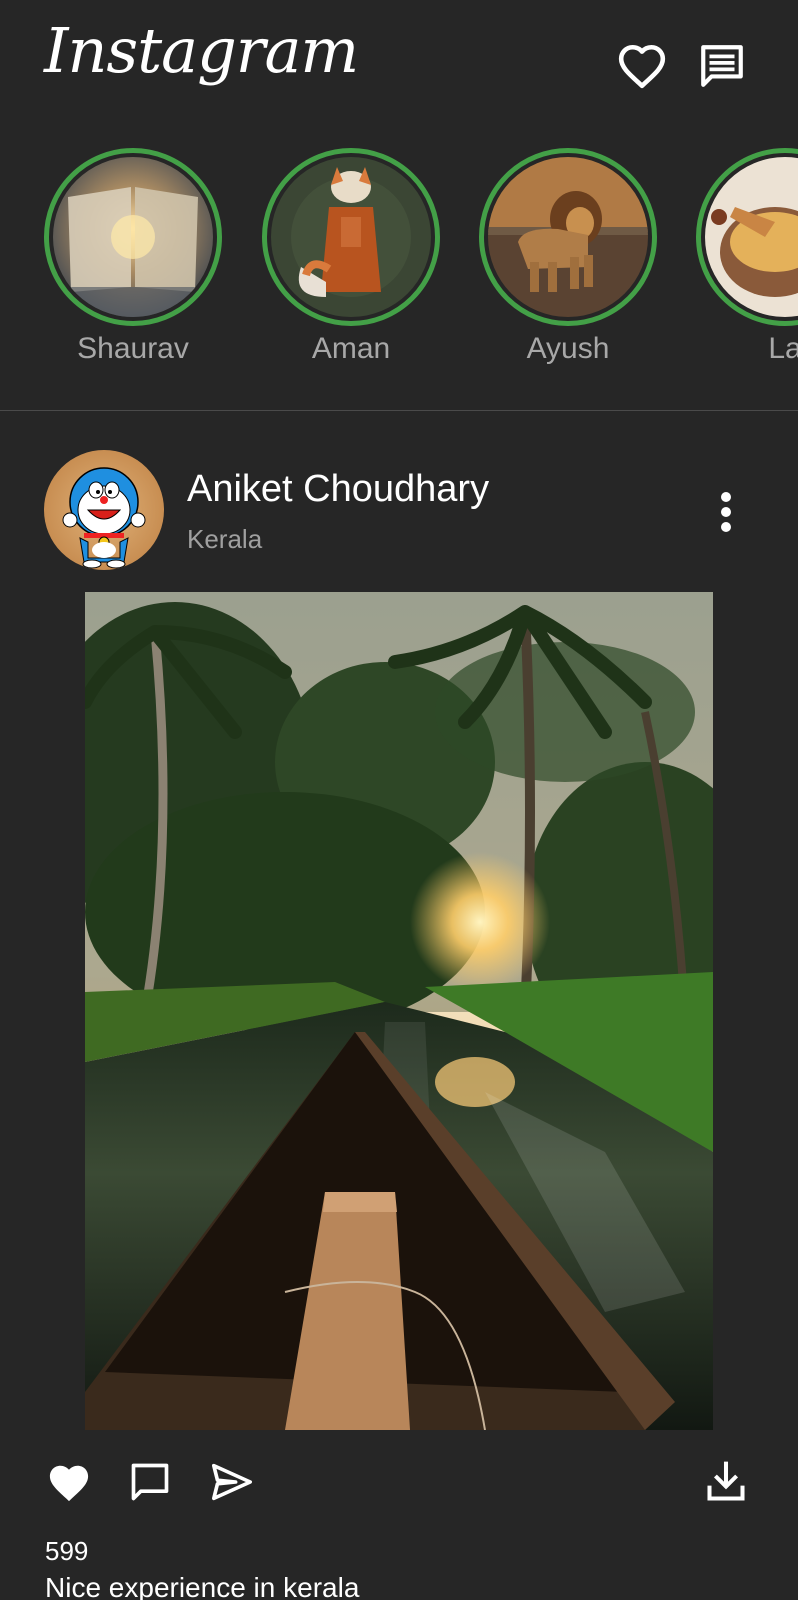 The height and width of the screenshot is (1600, 798). Describe the element at coordinates (783, 348) in the screenshot. I see `story-name: La` at that location.